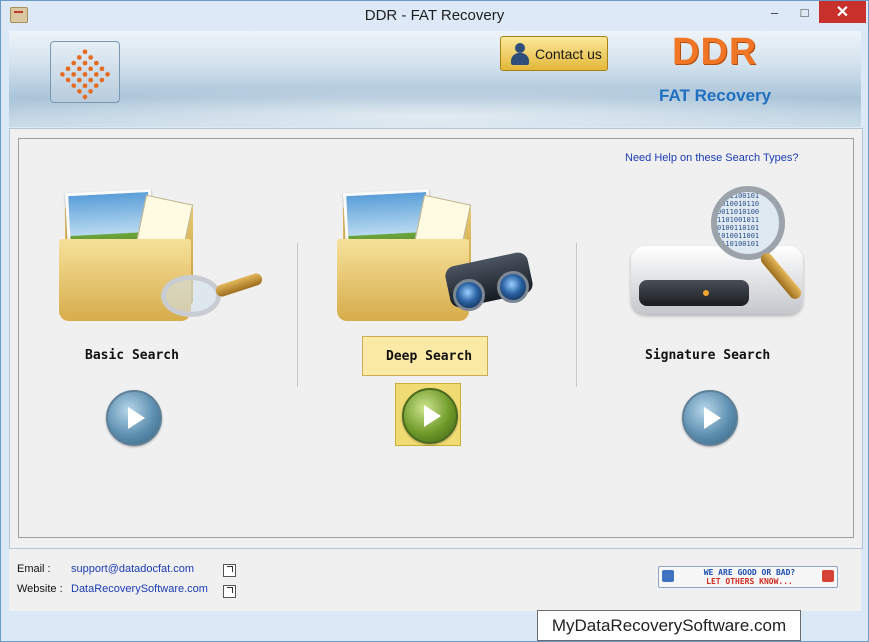 The image size is (869, 642). I want to click on folder-binoculars-icon, so click(440, 259).